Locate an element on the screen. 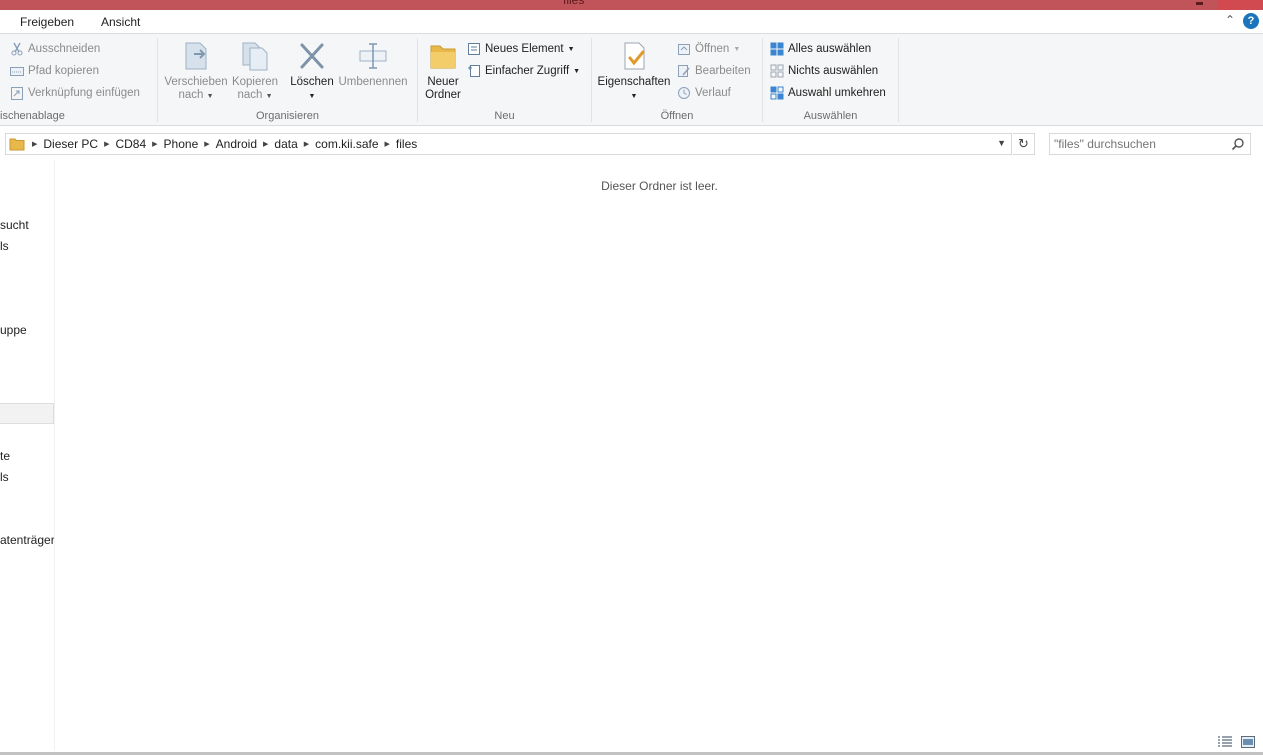  clipboard-group-label: ischenablage is located at coordinates (32, 116).